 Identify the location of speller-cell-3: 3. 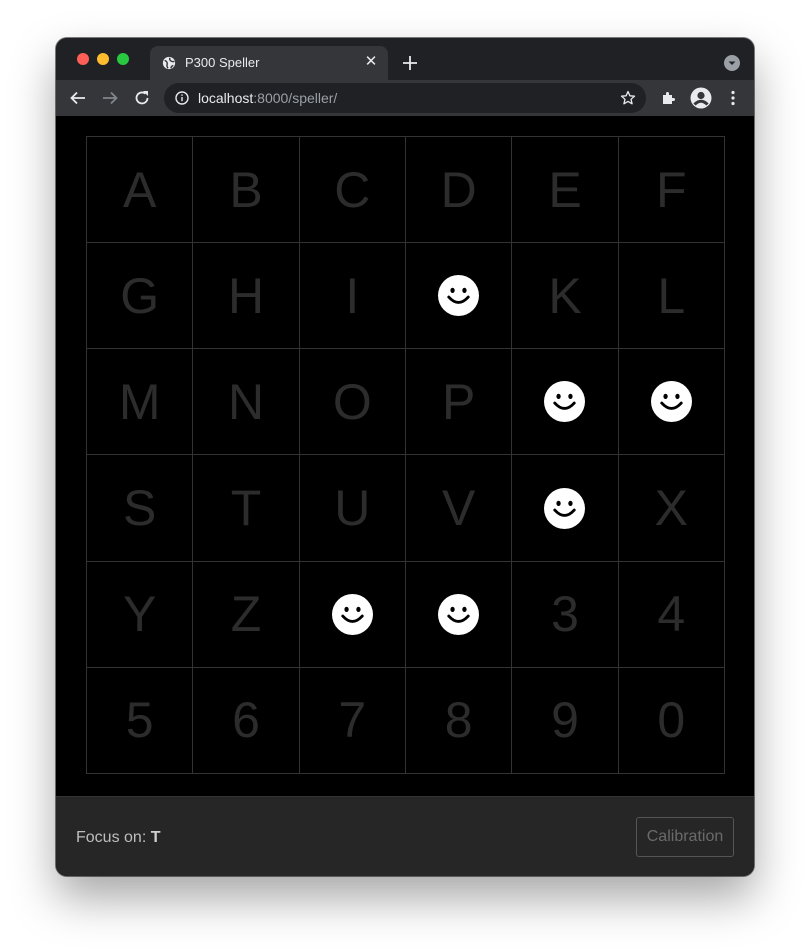
(565, 614).